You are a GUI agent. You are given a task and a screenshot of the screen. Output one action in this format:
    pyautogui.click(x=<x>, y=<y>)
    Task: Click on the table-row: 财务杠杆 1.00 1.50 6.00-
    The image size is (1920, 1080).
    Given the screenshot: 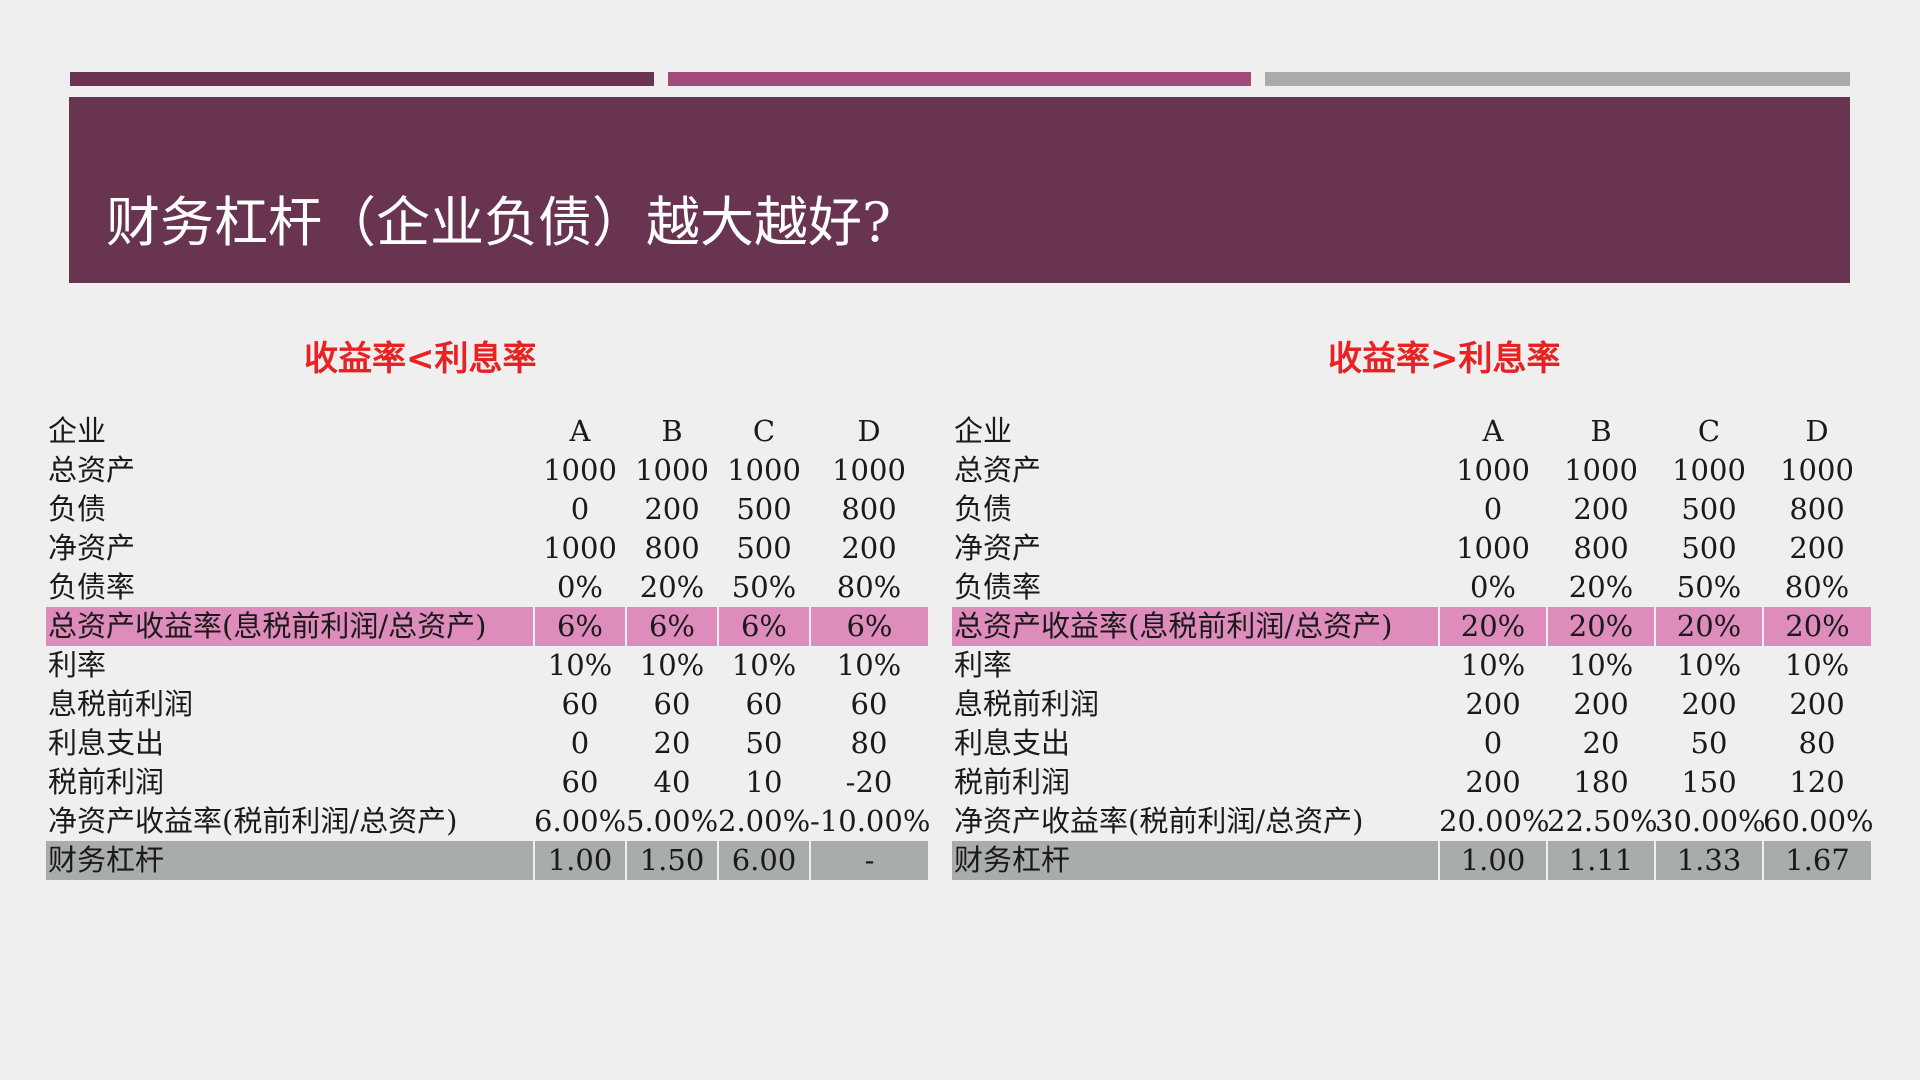 What is the action you would take?
    pyautogui.click(x=487, y=860)
    